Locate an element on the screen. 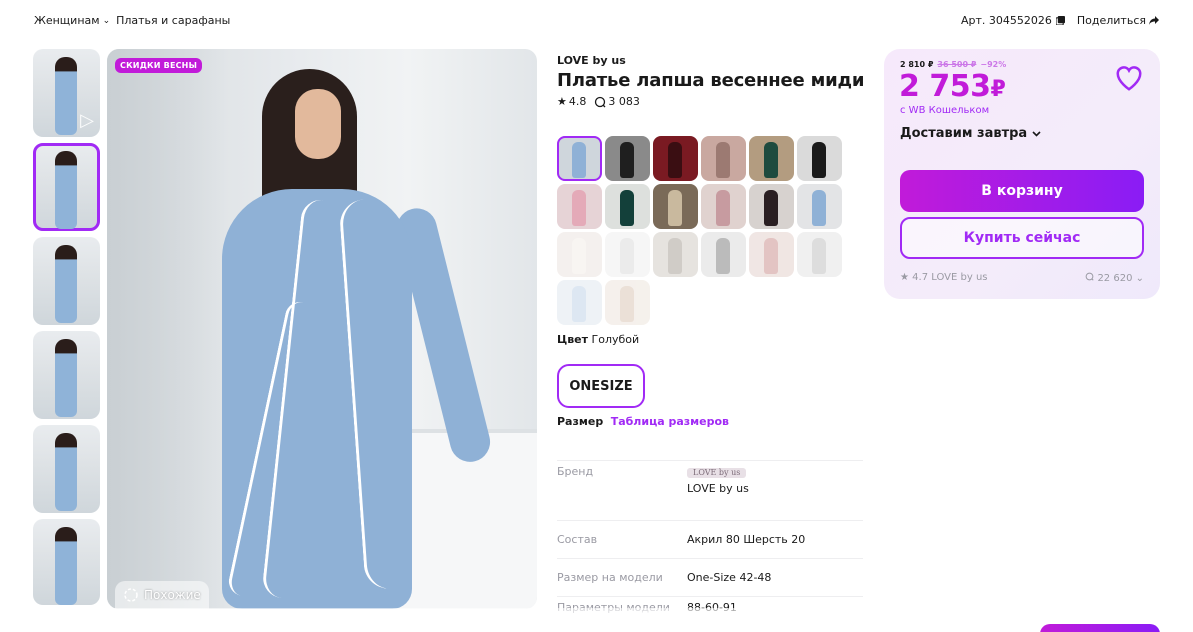 This screenshot has height=632, width=1193. star-icon: ★ is located at coordinates (562, 101).